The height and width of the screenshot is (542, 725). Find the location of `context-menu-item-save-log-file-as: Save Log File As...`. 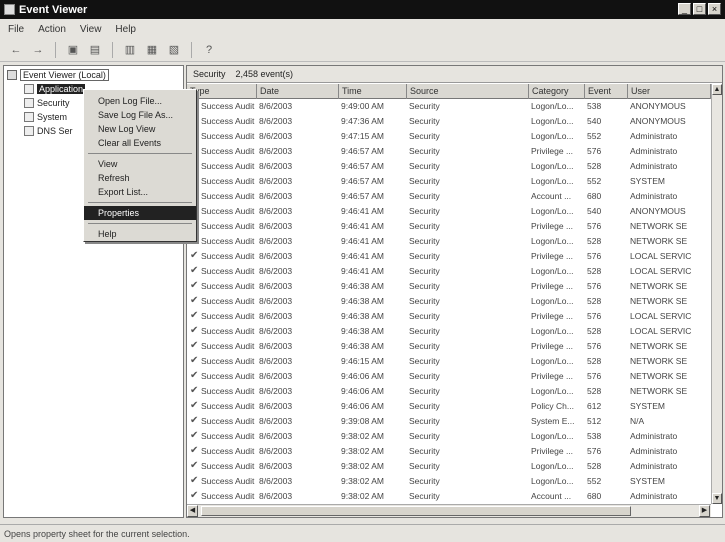

context-menu-item-save-log-file-as: Save Log File As... is located at coordinates (140, 115).